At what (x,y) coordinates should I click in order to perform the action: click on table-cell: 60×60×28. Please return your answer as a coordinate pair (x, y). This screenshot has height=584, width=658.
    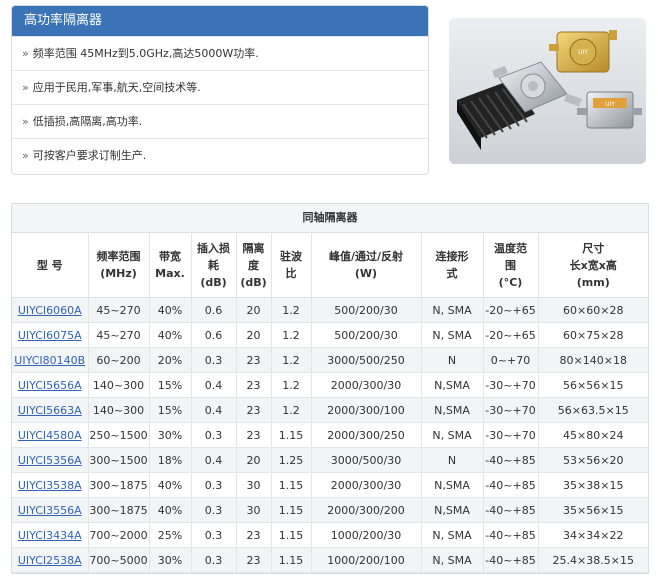
    Looking at the image, I should click on (593, 310).